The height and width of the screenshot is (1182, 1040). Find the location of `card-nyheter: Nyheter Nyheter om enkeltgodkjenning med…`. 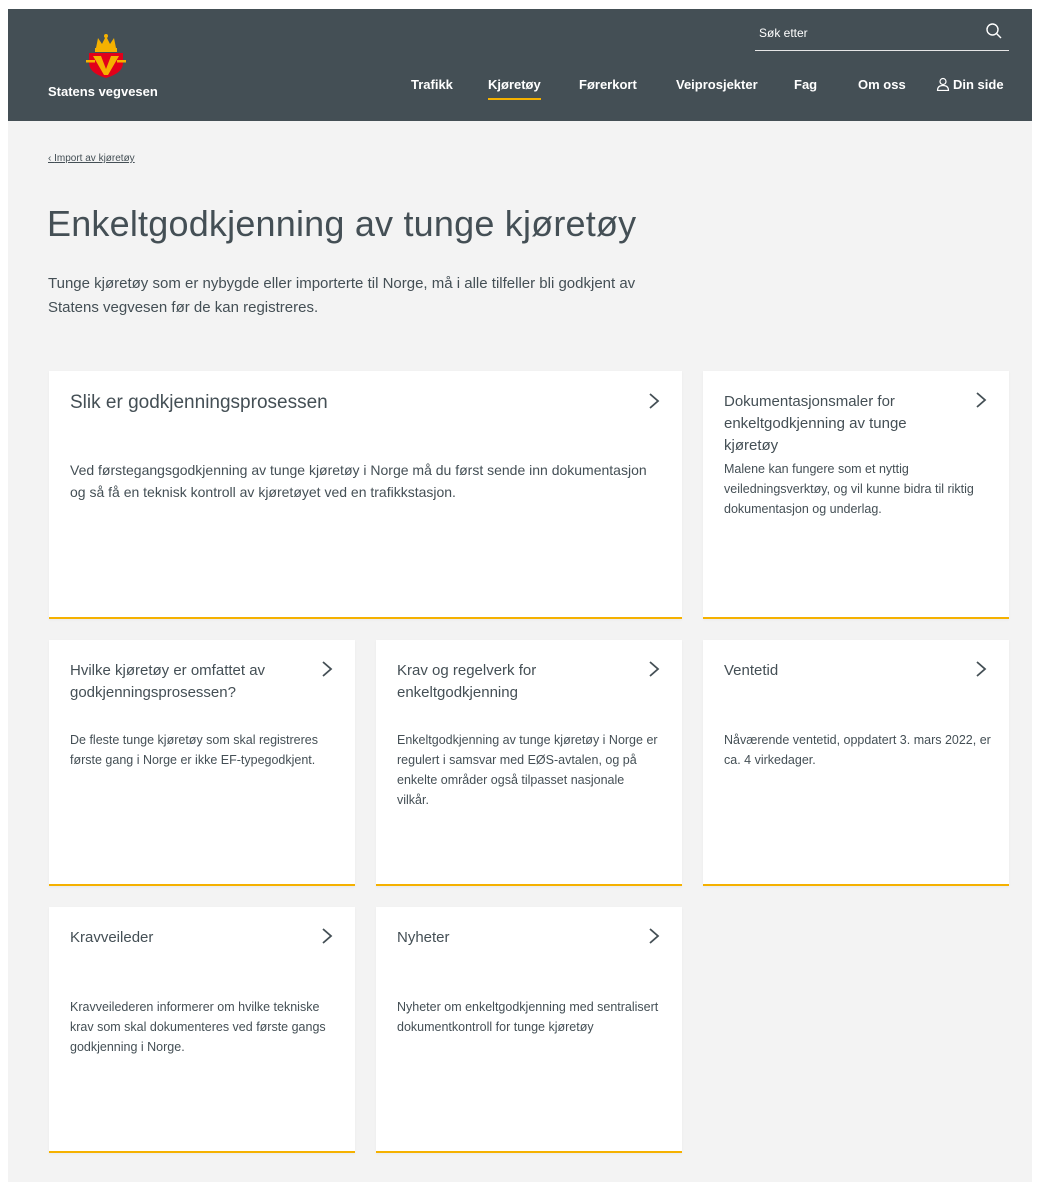

card-nyheter: Nyheter Nyheter om enkeltgodkjenning med… is located at coordinates (529, 1030).